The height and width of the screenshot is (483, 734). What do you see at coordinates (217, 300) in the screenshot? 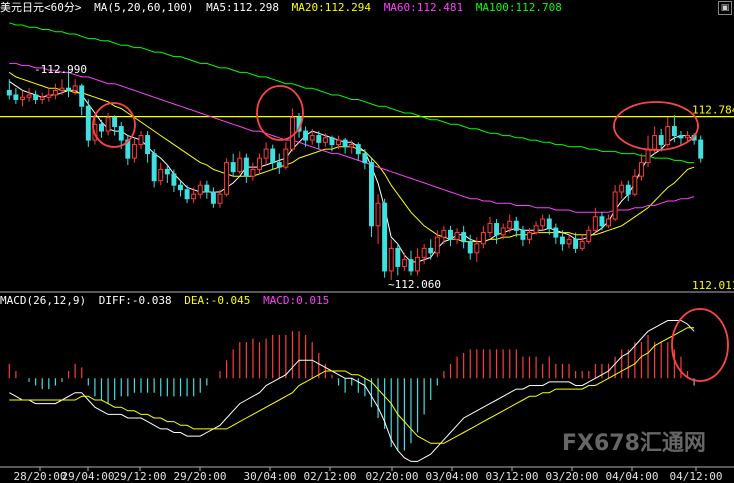
I see `dea-label: DEA:-0.045` at bounding box center [217, 300].